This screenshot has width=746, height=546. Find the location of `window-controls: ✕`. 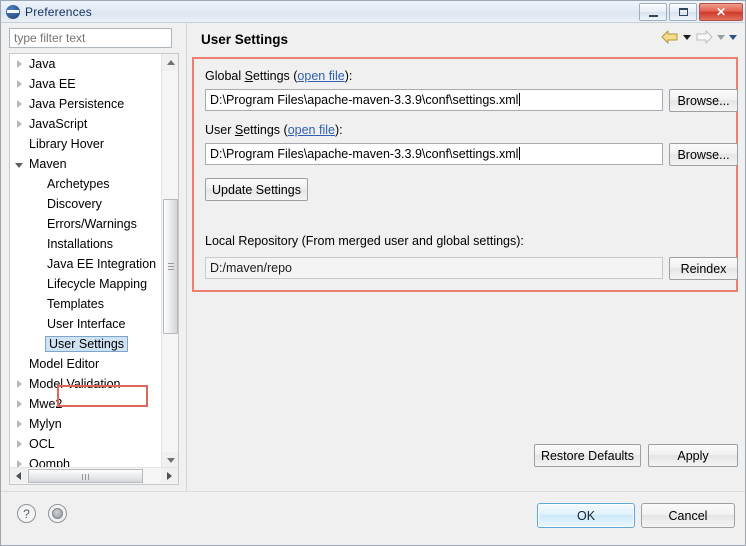

window-controls: ✕ is located at coordinates (691, 12).